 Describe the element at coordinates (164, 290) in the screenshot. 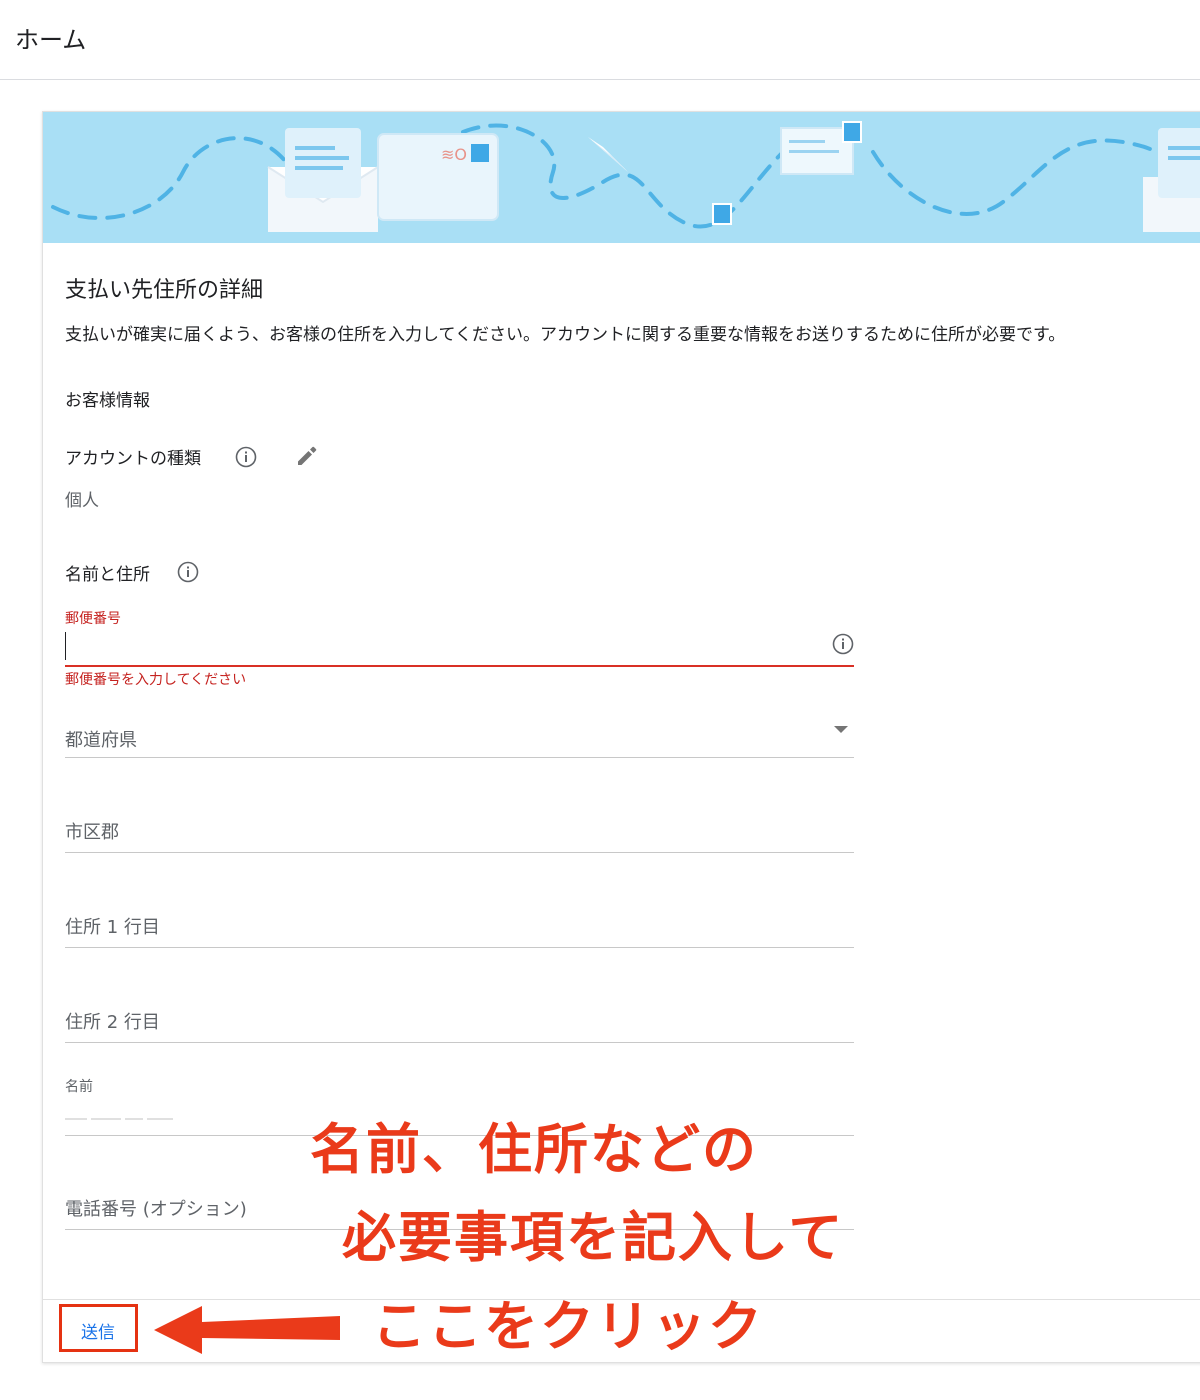

I see `form-heading: 支払い先住所の詳細` at that location.